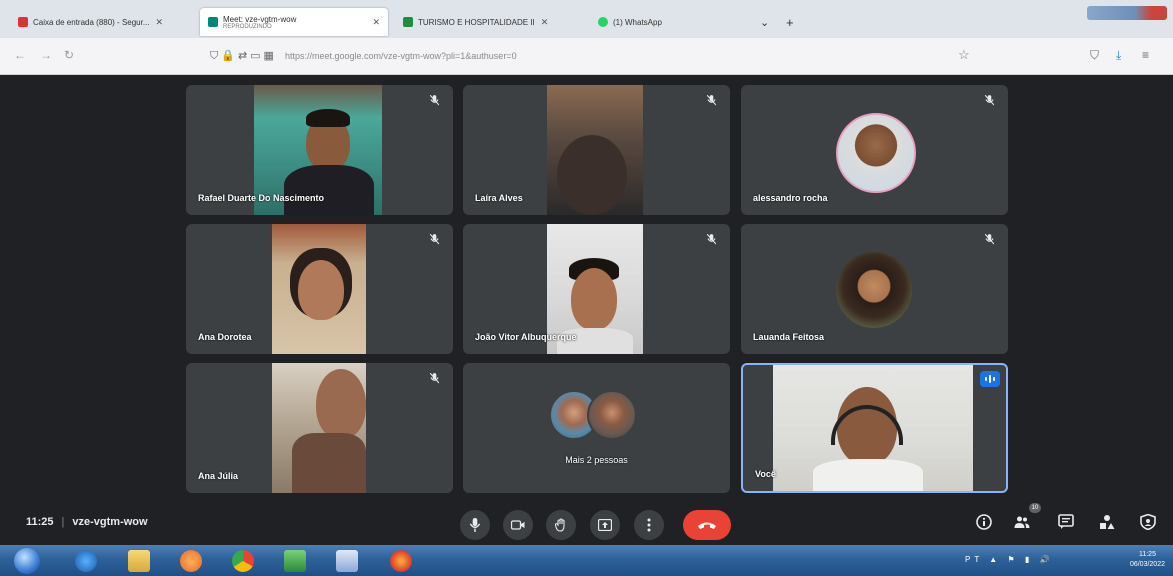  What do you see at coordinates (561, 525) in the screenshot?
I see `raise-hand-button` at bounding box center [561, 525].